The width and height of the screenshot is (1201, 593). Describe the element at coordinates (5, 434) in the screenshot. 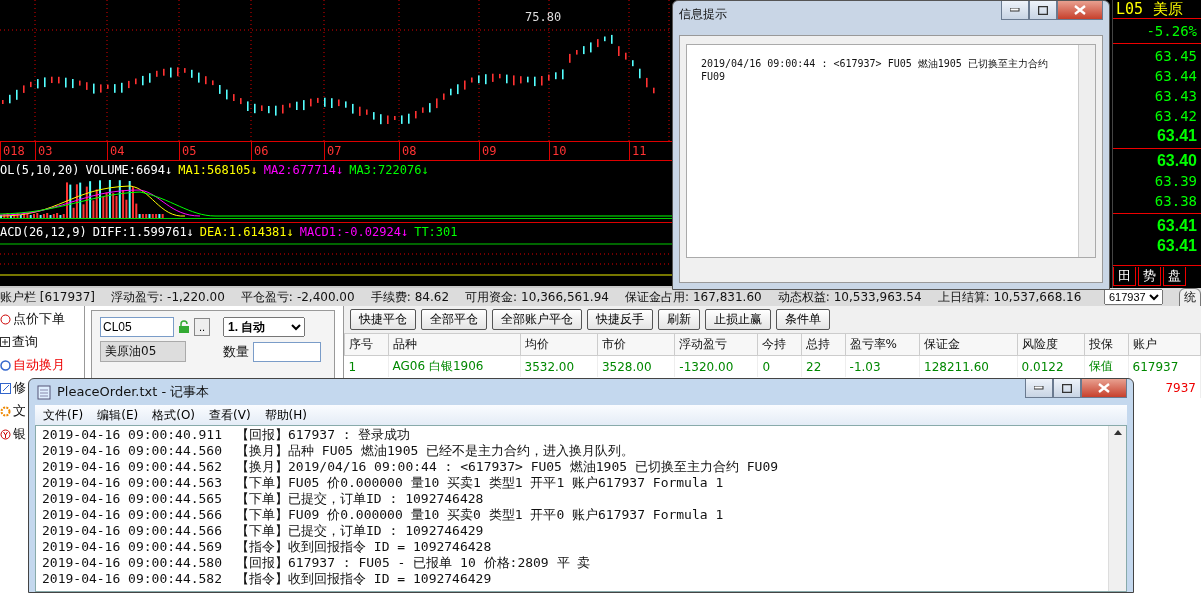

I see `yen-icon` at that location.